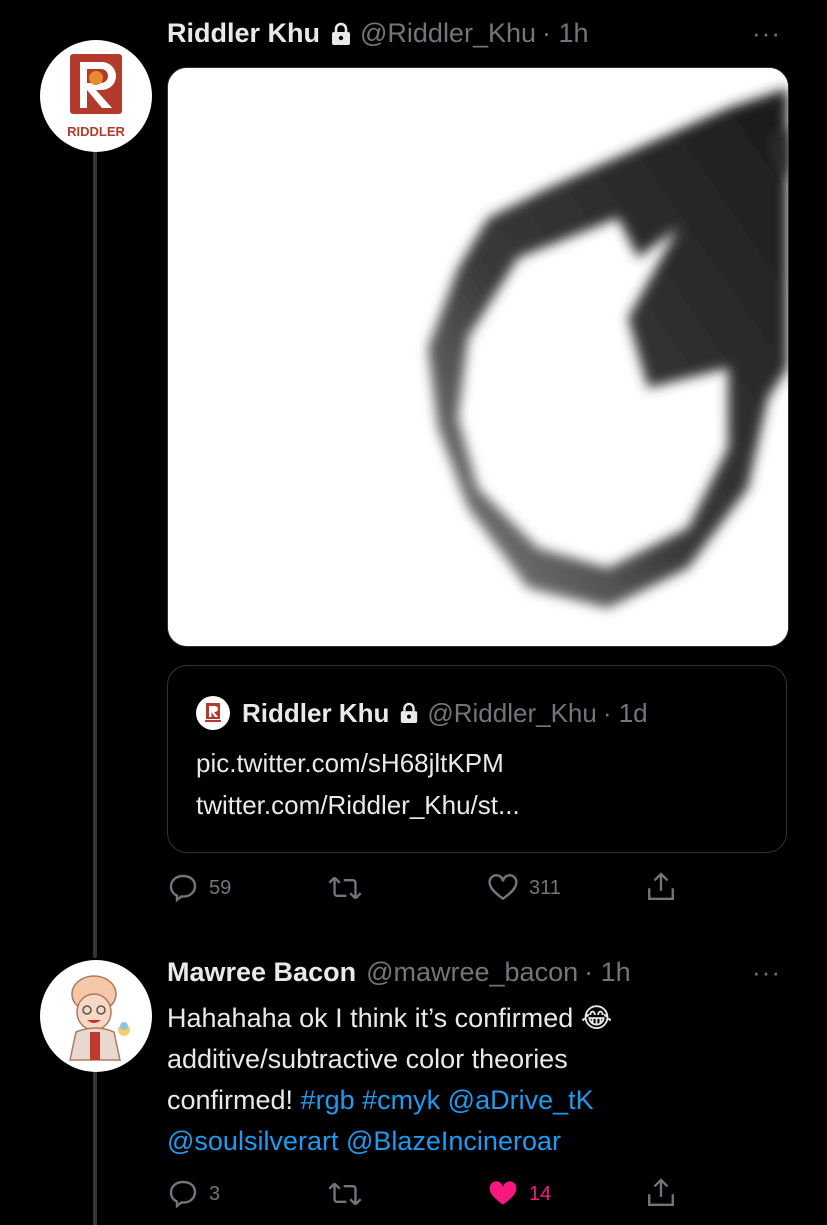  What do you see at coordinates (328, 1100) in the screenshot?
I see `hashtag-rgb: #rgb` at bounding box center [328, 1100].